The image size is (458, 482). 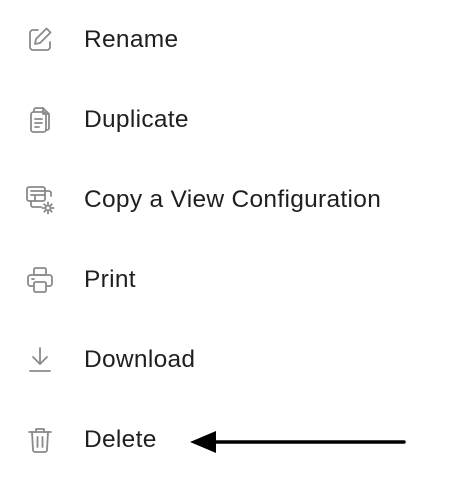 I want to click on menu-item-duplicate: Duplicate, so click(x=220, y=120).